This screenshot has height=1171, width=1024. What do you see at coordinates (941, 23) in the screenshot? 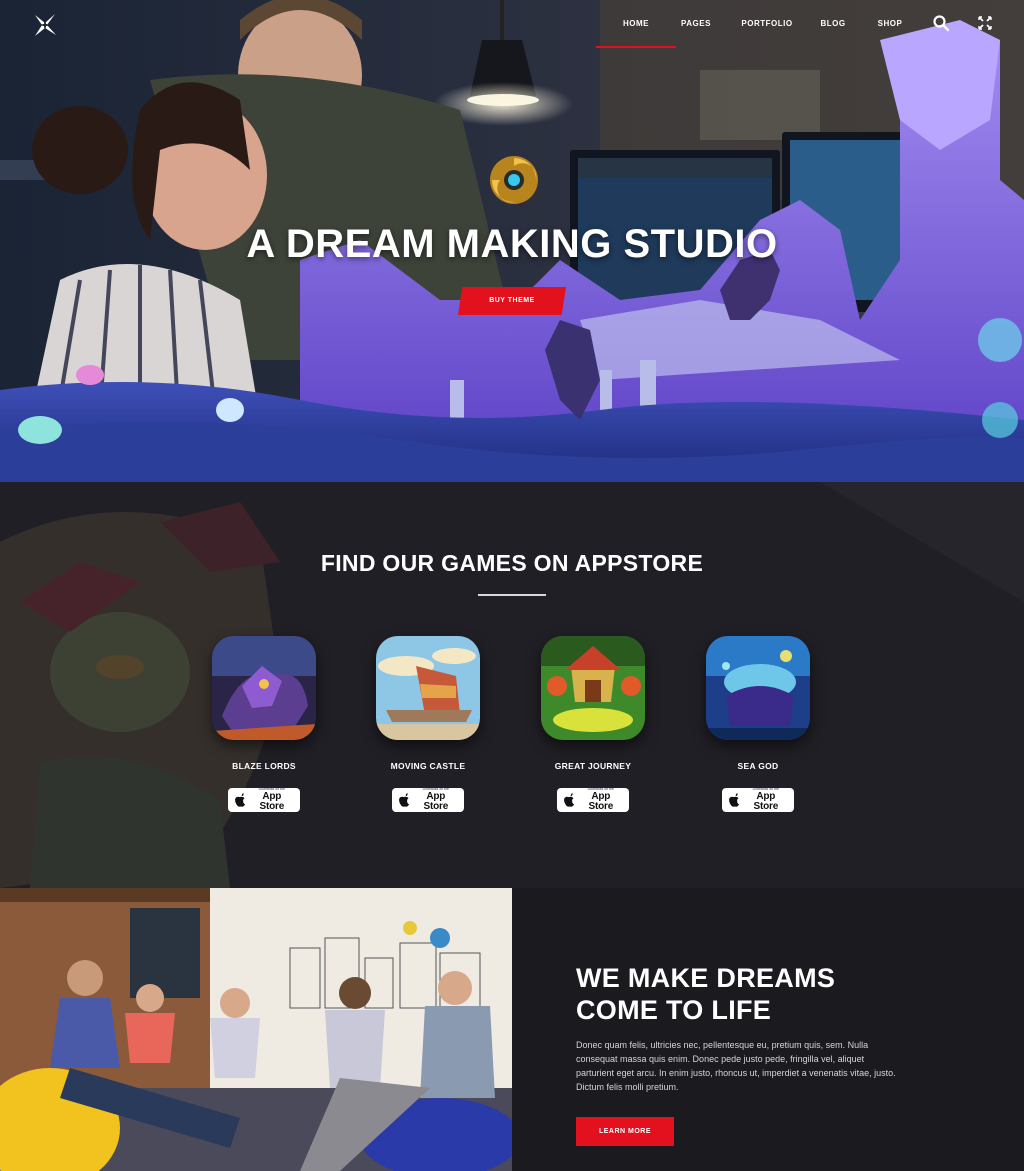
I see `search-icon` at bounding box center [941, 23].